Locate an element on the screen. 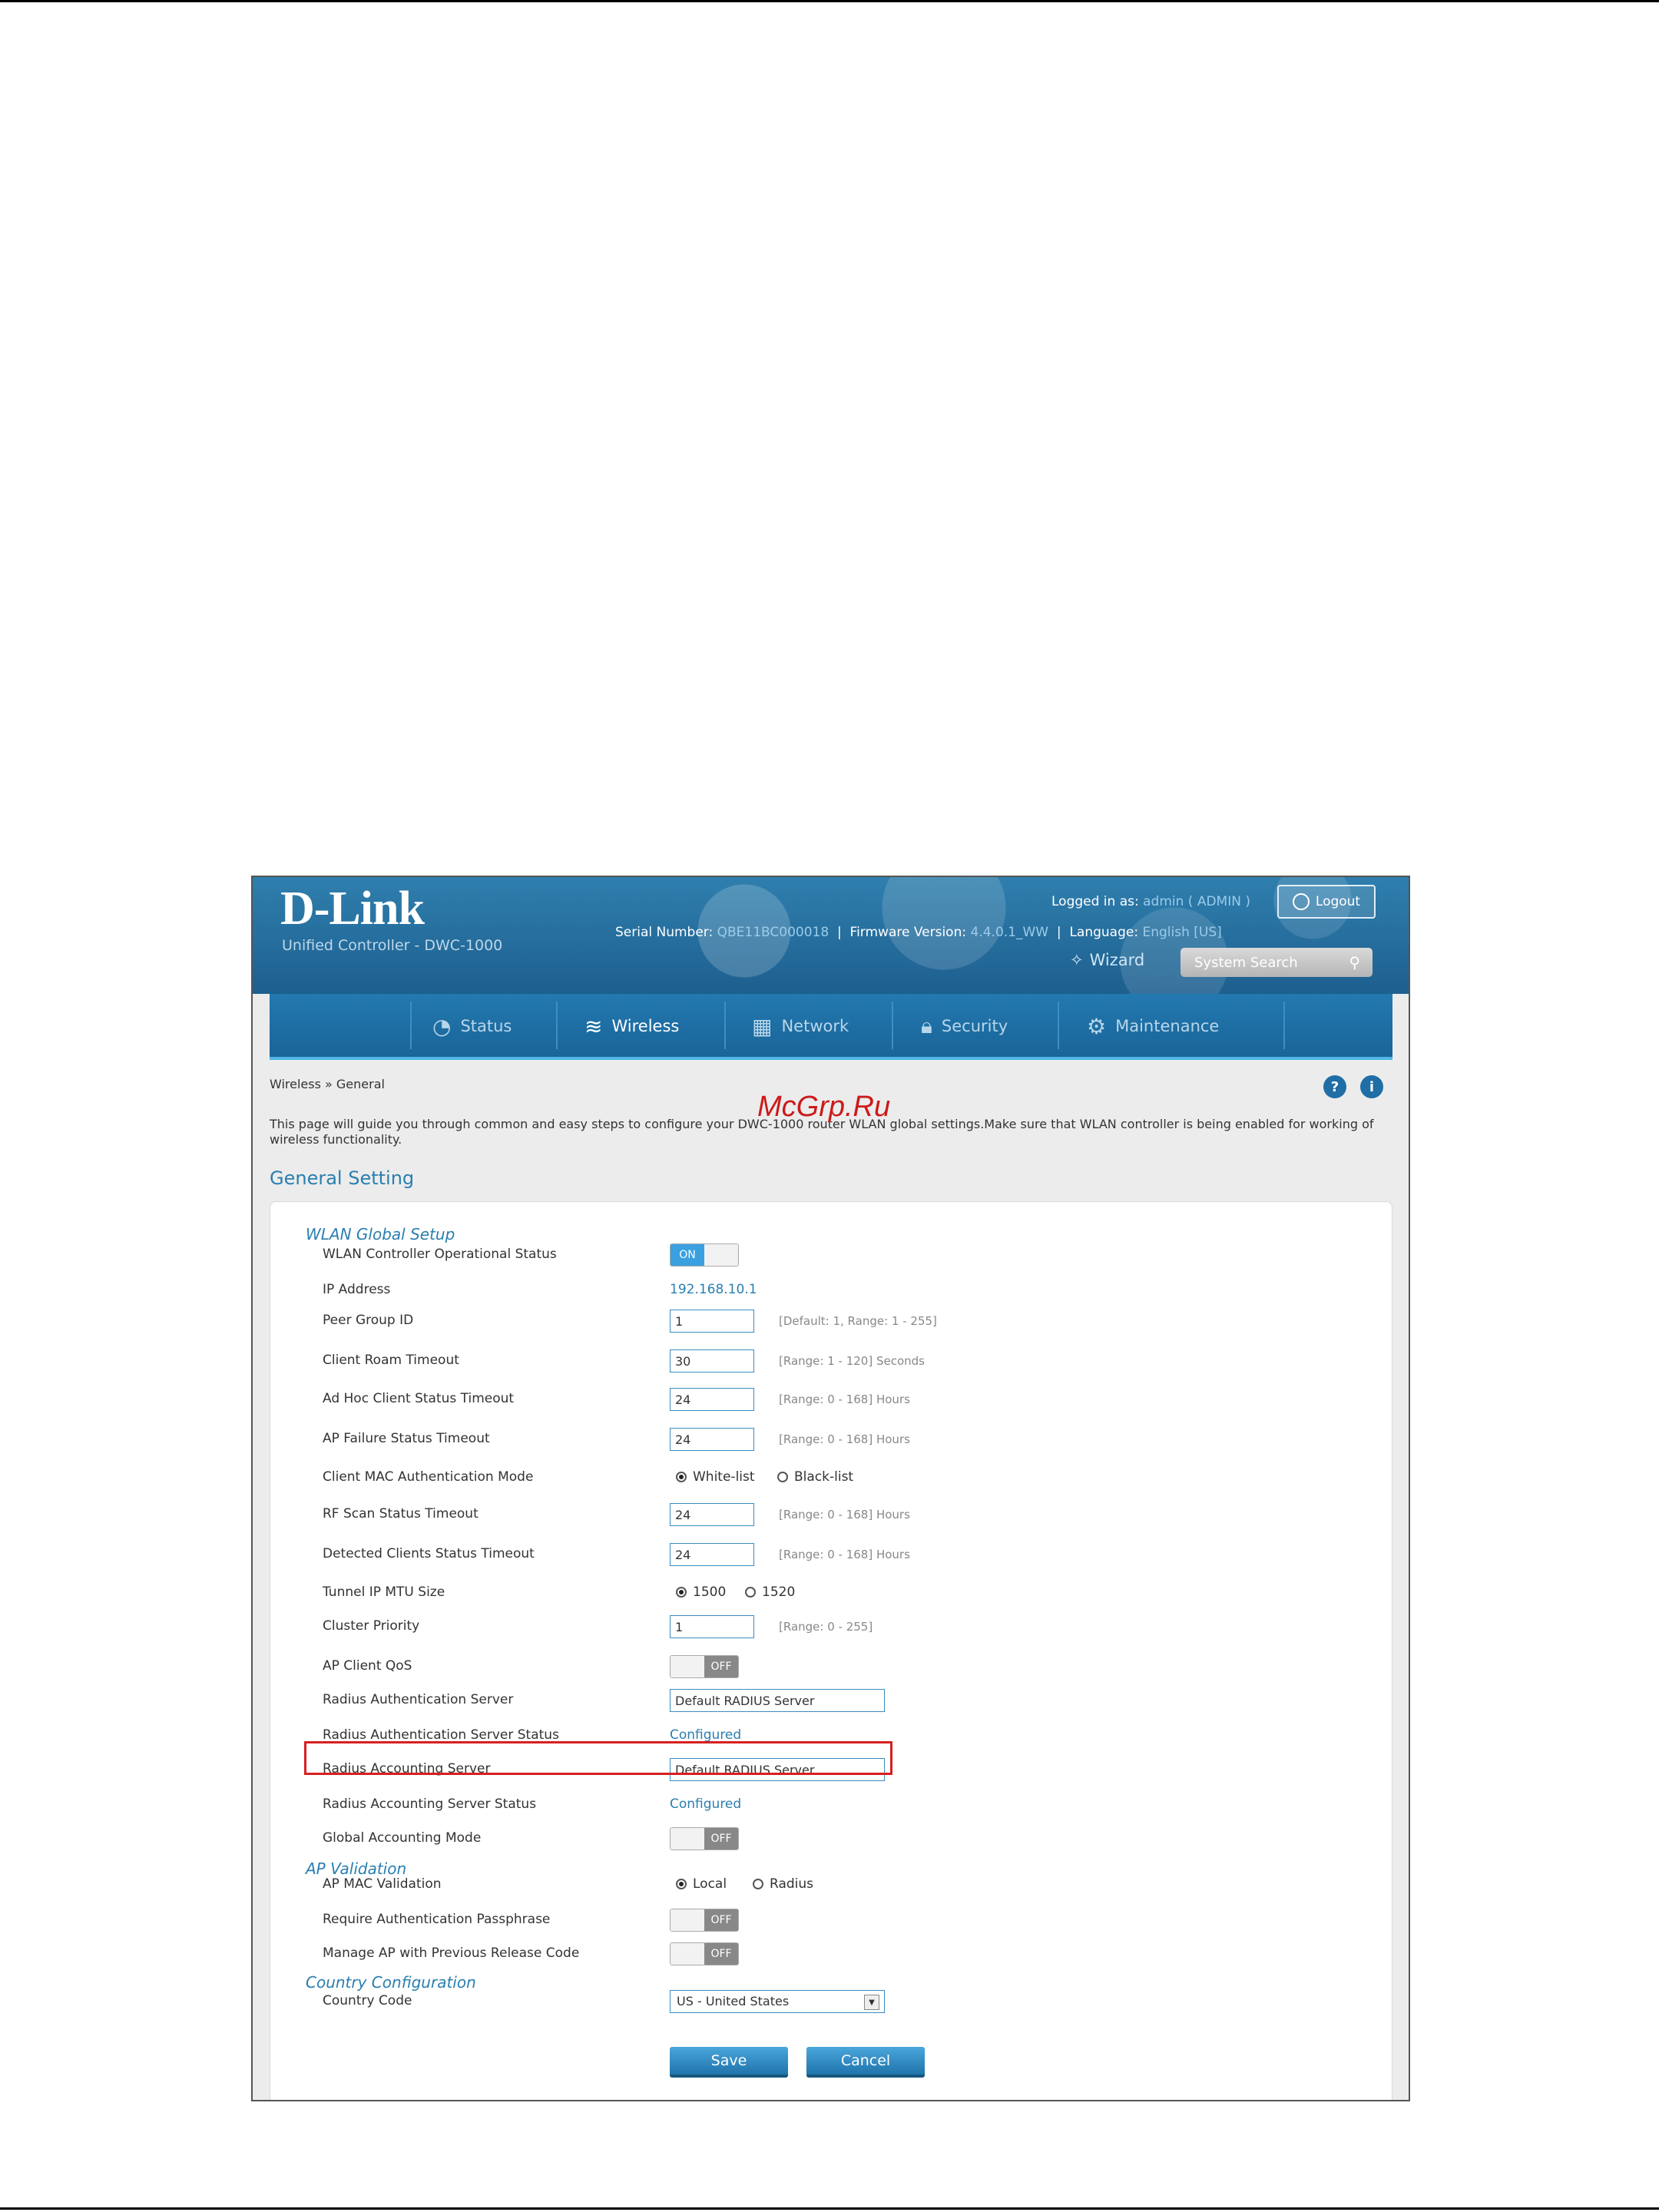  tab-wireless: ≋ Wireless is located at coordinates (631, 1026).